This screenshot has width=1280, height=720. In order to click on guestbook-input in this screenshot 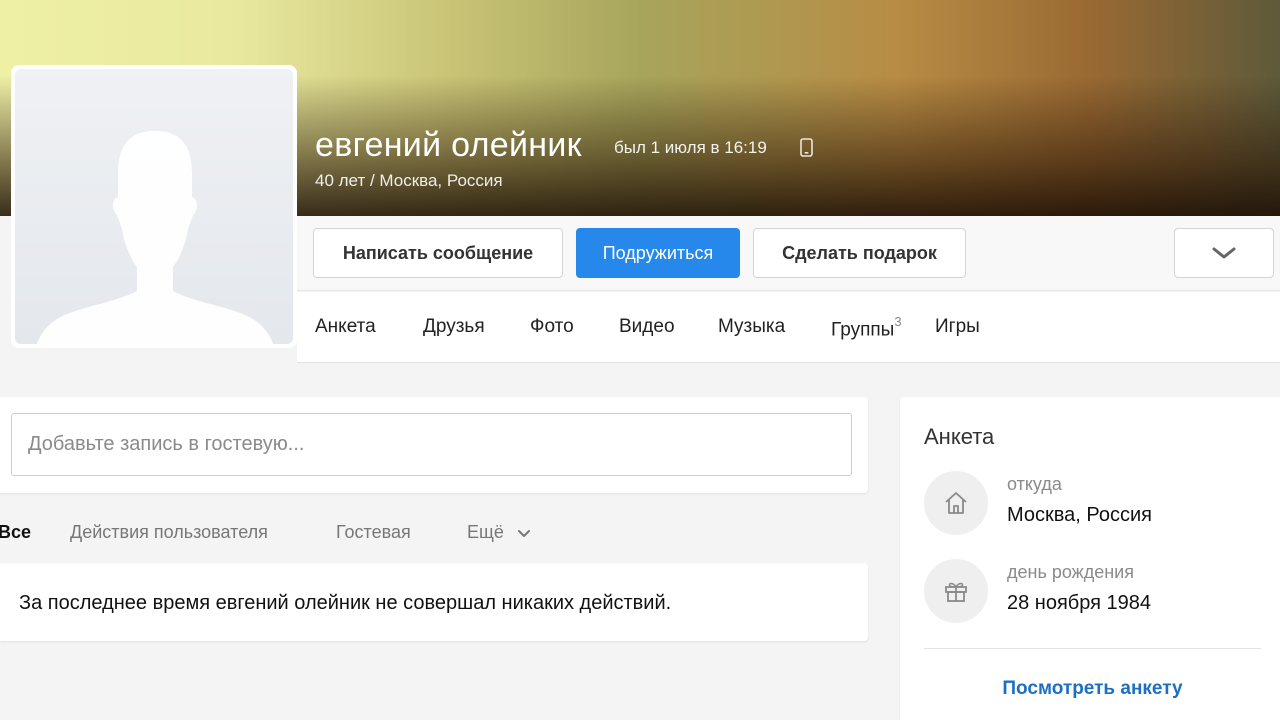, I will do `click(431, 444)`.